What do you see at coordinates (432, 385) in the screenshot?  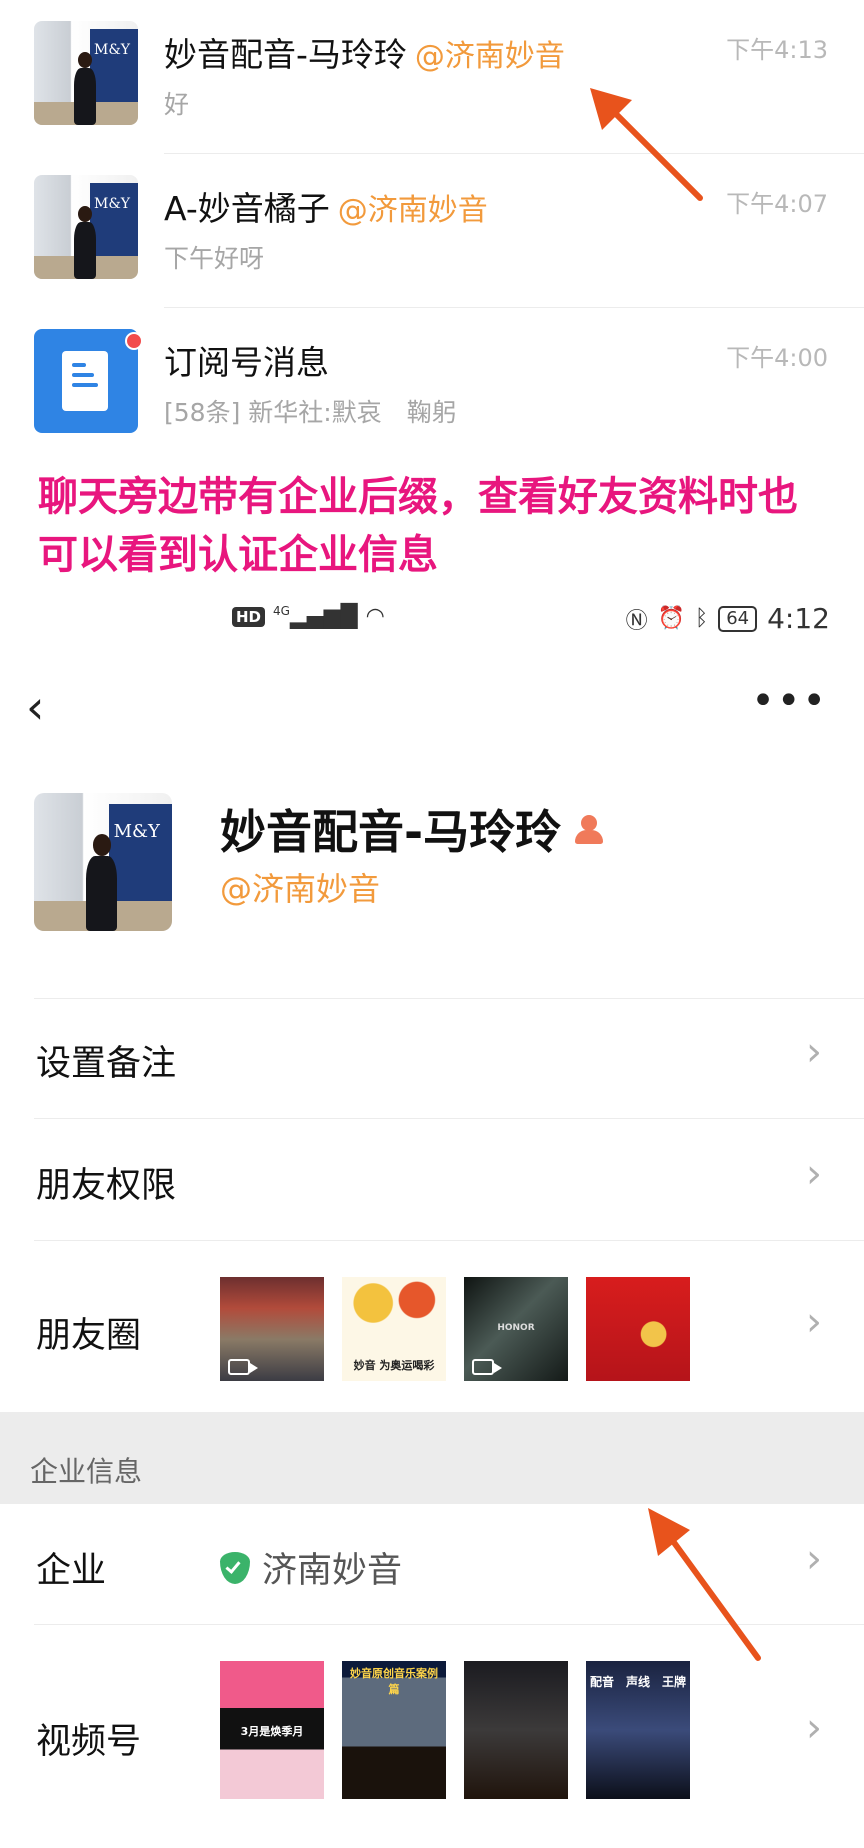 I see `chat-item-subscriptions: 订阅号消息 下午4:00 [58条] 新华社:默哀 鞠躬` at bounding box center [432, 385].